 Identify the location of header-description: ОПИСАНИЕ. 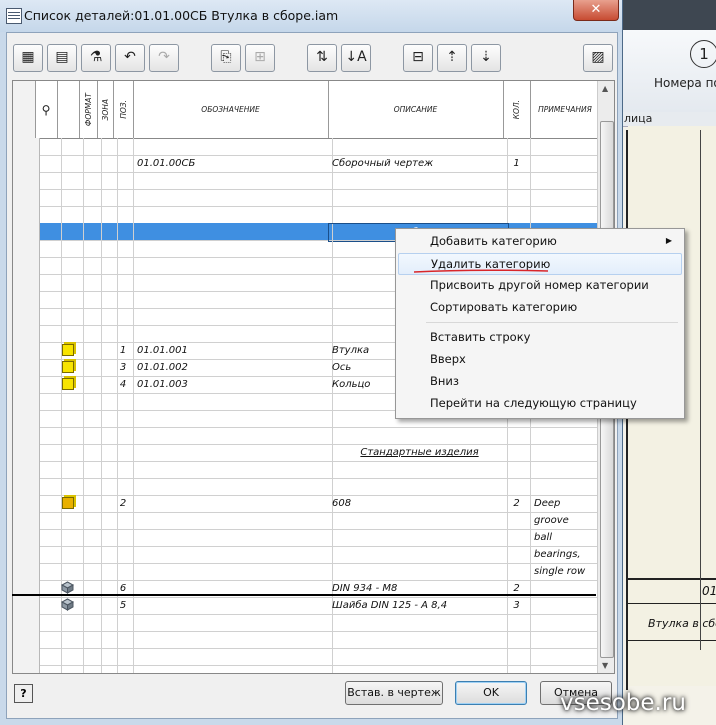
(416, 109).